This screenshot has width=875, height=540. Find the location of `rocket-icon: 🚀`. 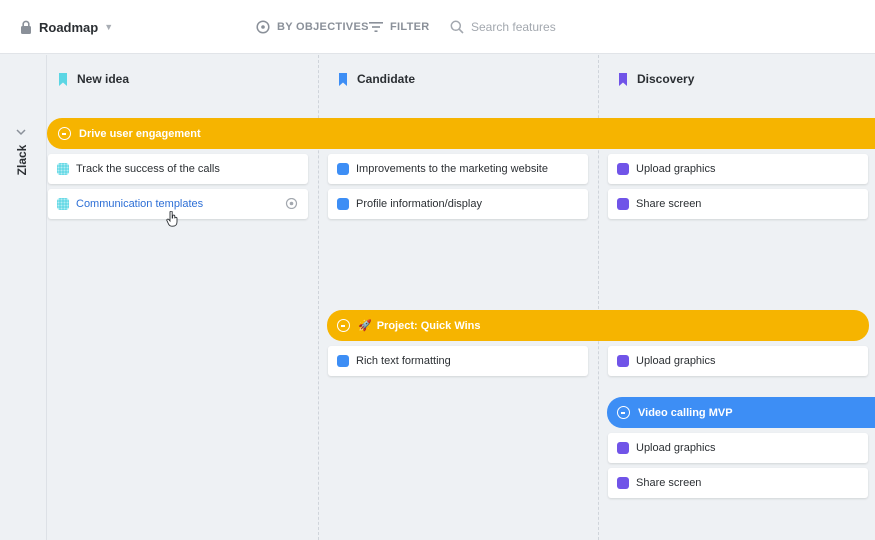

rocket-icon: 🚀 is located at coordinates (365, 326).